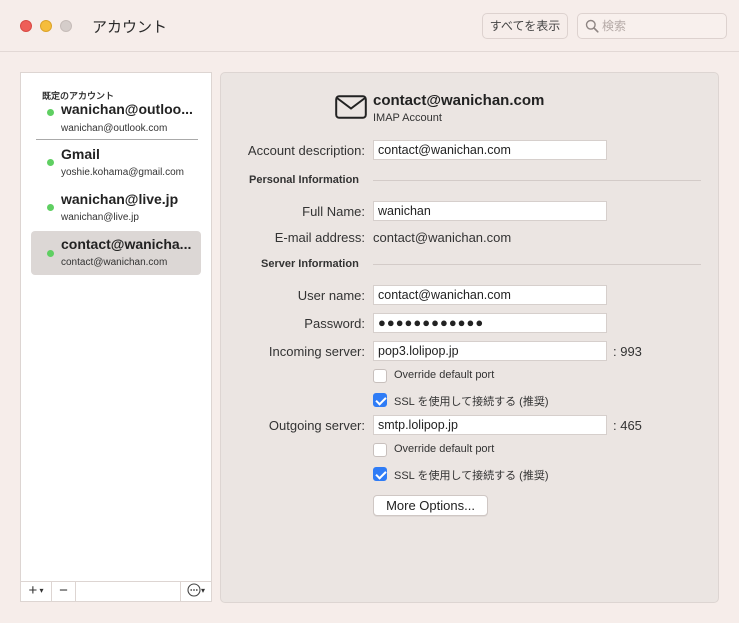  What do you see at coordinates (525, 26) in the screenshot?
I see `show-all-button: すべてを表示` at bounding box center [525, 26].